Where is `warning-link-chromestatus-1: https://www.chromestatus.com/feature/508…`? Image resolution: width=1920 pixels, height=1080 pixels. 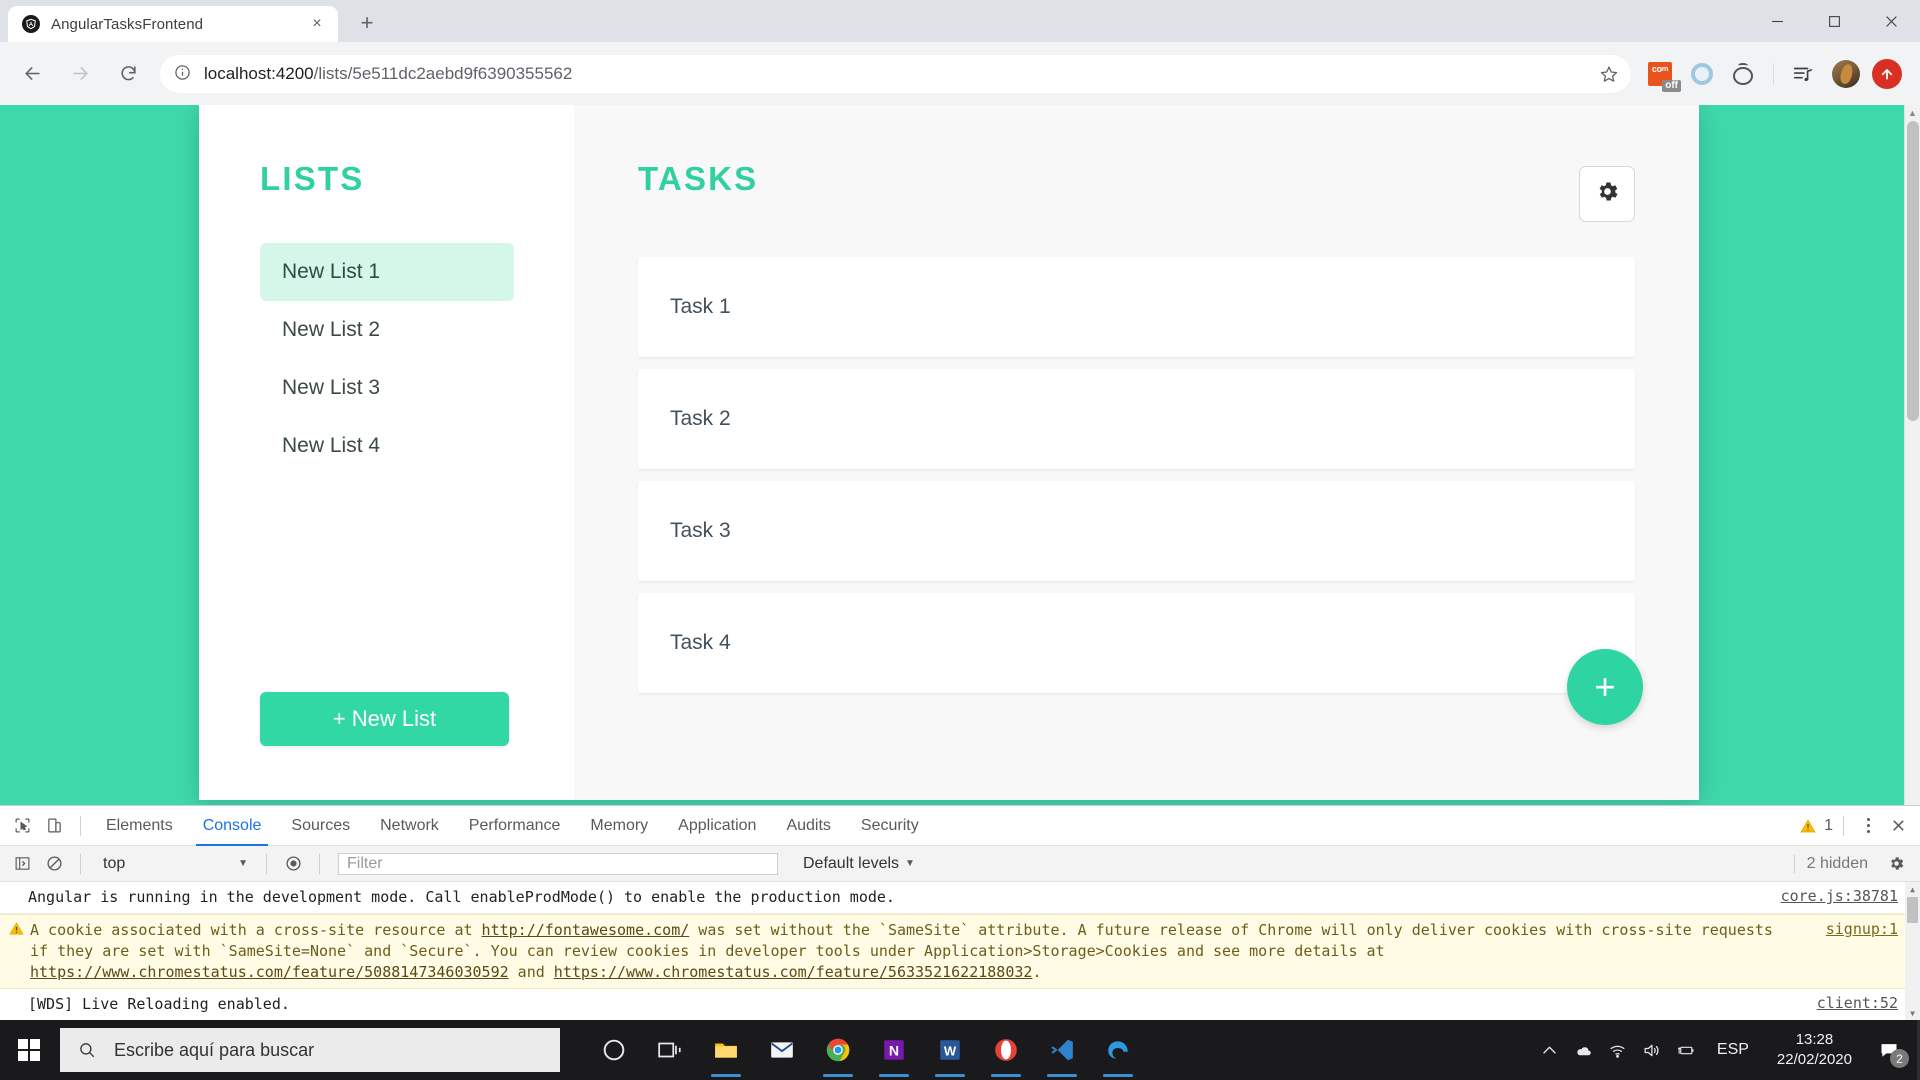 warning-link-chromestatus-1: https://www.chromestatus.com/feature/508… is located at coordinates (269, 972).